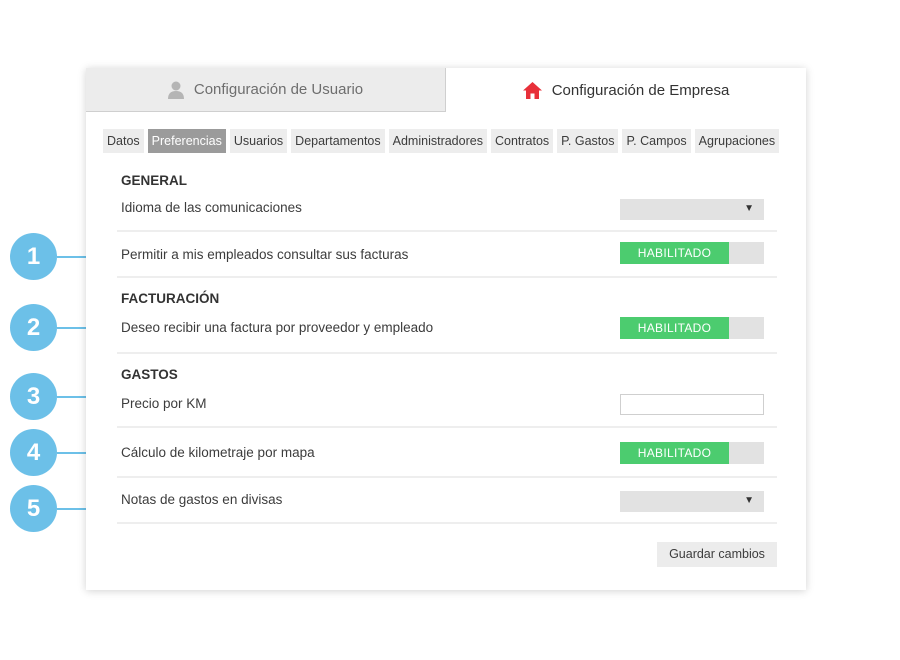 Image resolution: width=900 pixels, height=660 pixels. I want to click on section-facturacion-title: FACTURACIÓN, so click(170, 298).